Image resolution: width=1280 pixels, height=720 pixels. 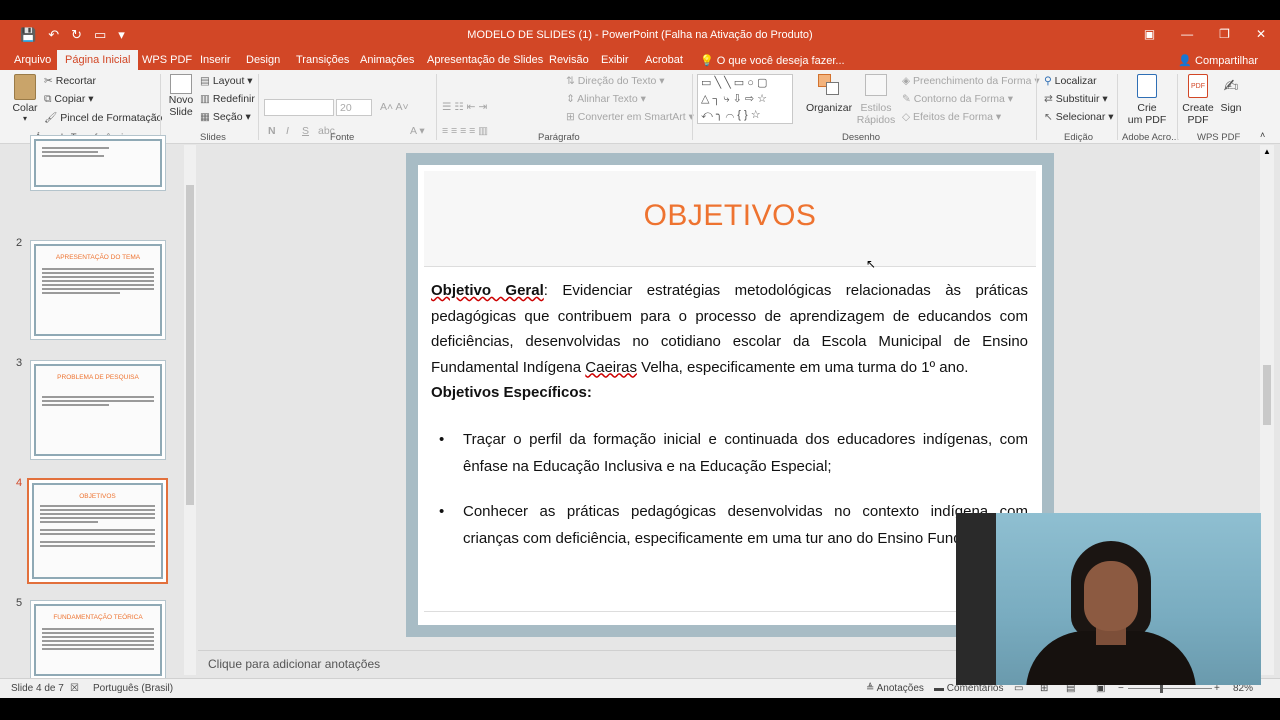 I want to click on align-icons: ≡ ≡ ≡ ≡ ▥, so click(x=465, y=131).